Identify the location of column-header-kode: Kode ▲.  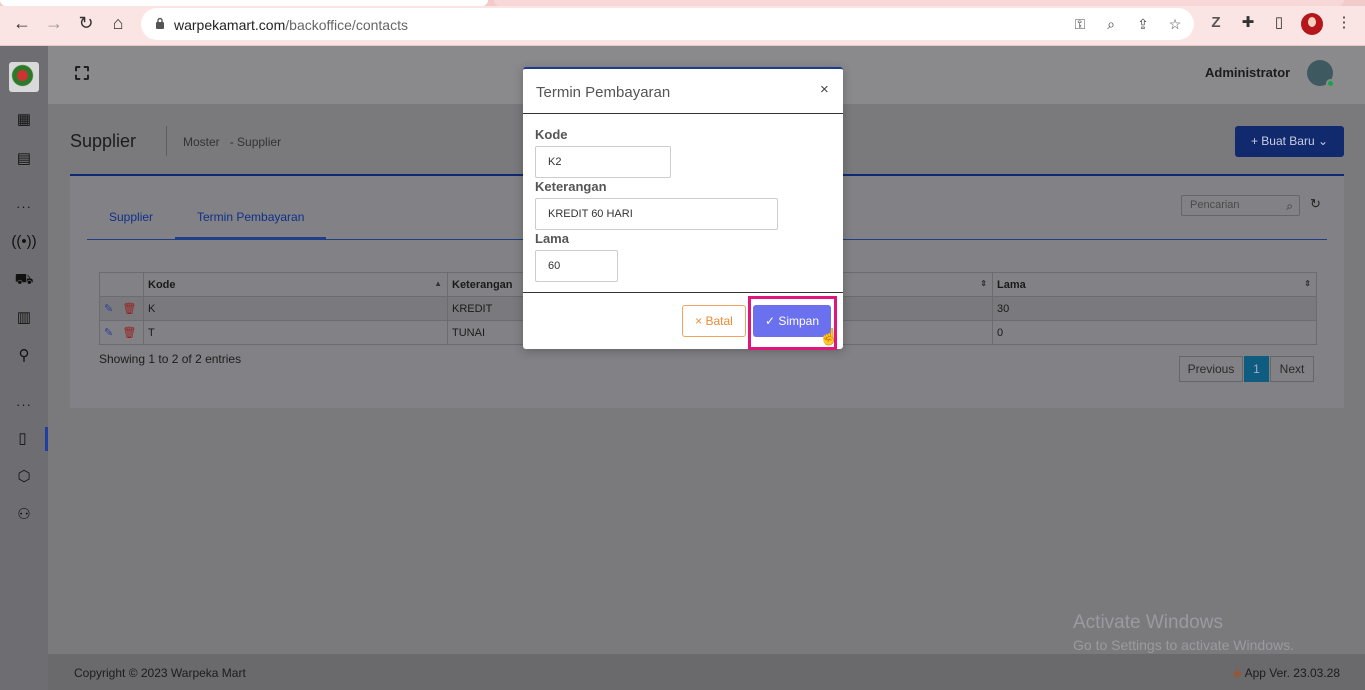
(295, 284).